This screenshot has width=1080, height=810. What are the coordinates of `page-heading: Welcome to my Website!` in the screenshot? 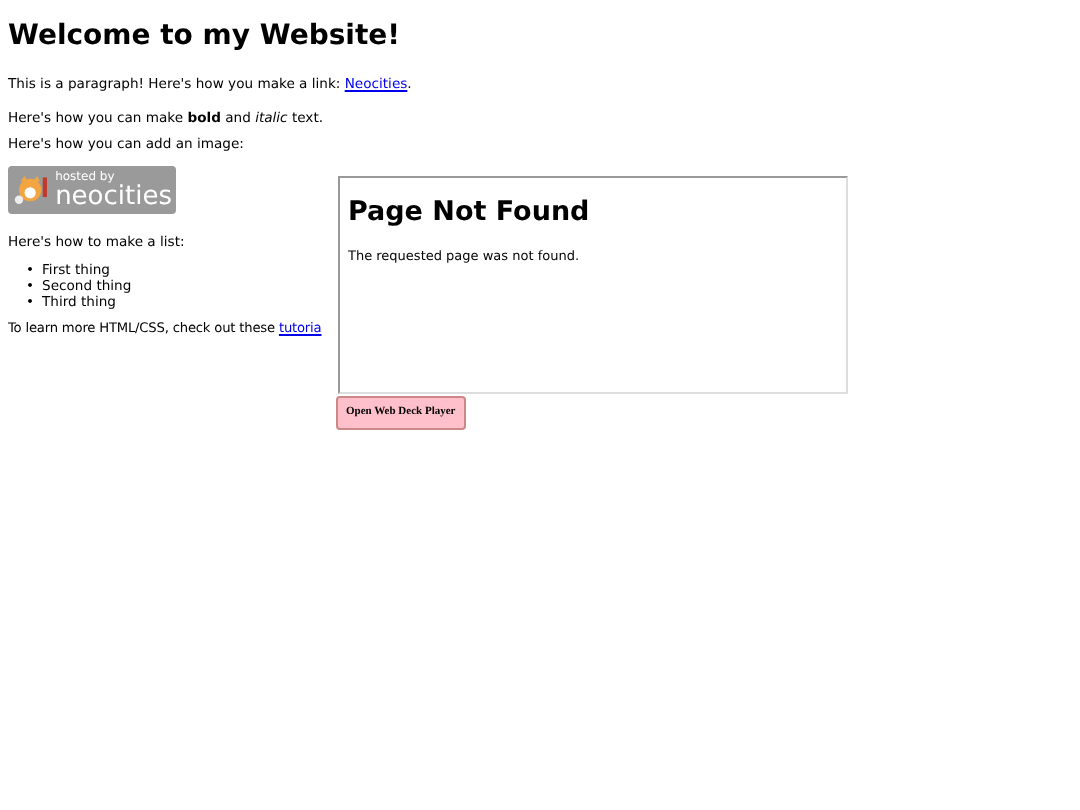 It's located at (204, 37).